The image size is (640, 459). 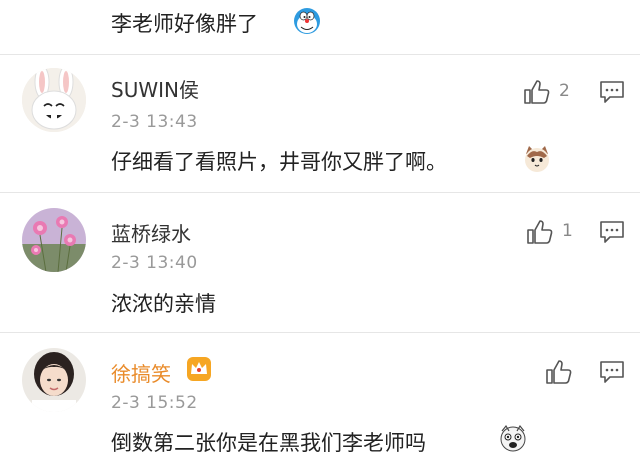 What do you see at coordinates (141, 372) in the screenshot?
I see `username: 徐搞笑` at bounding box center [141, 372].